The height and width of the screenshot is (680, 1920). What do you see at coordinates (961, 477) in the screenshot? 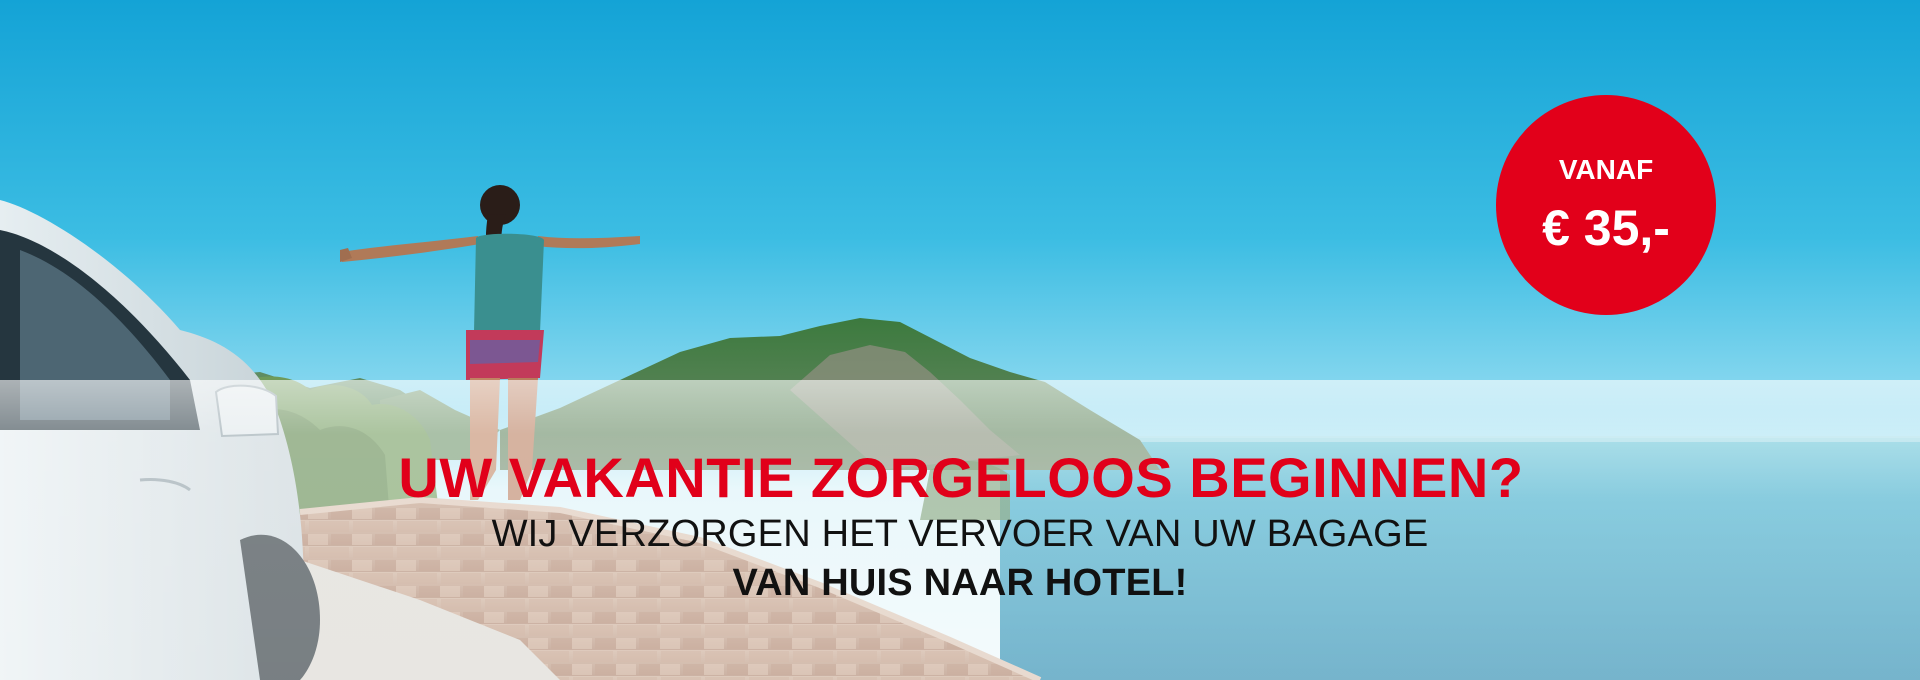
I see `hero-headline: UW VAKANTIE ZORGELOOS BEGINNEN?` at bounding box center [961, 477].